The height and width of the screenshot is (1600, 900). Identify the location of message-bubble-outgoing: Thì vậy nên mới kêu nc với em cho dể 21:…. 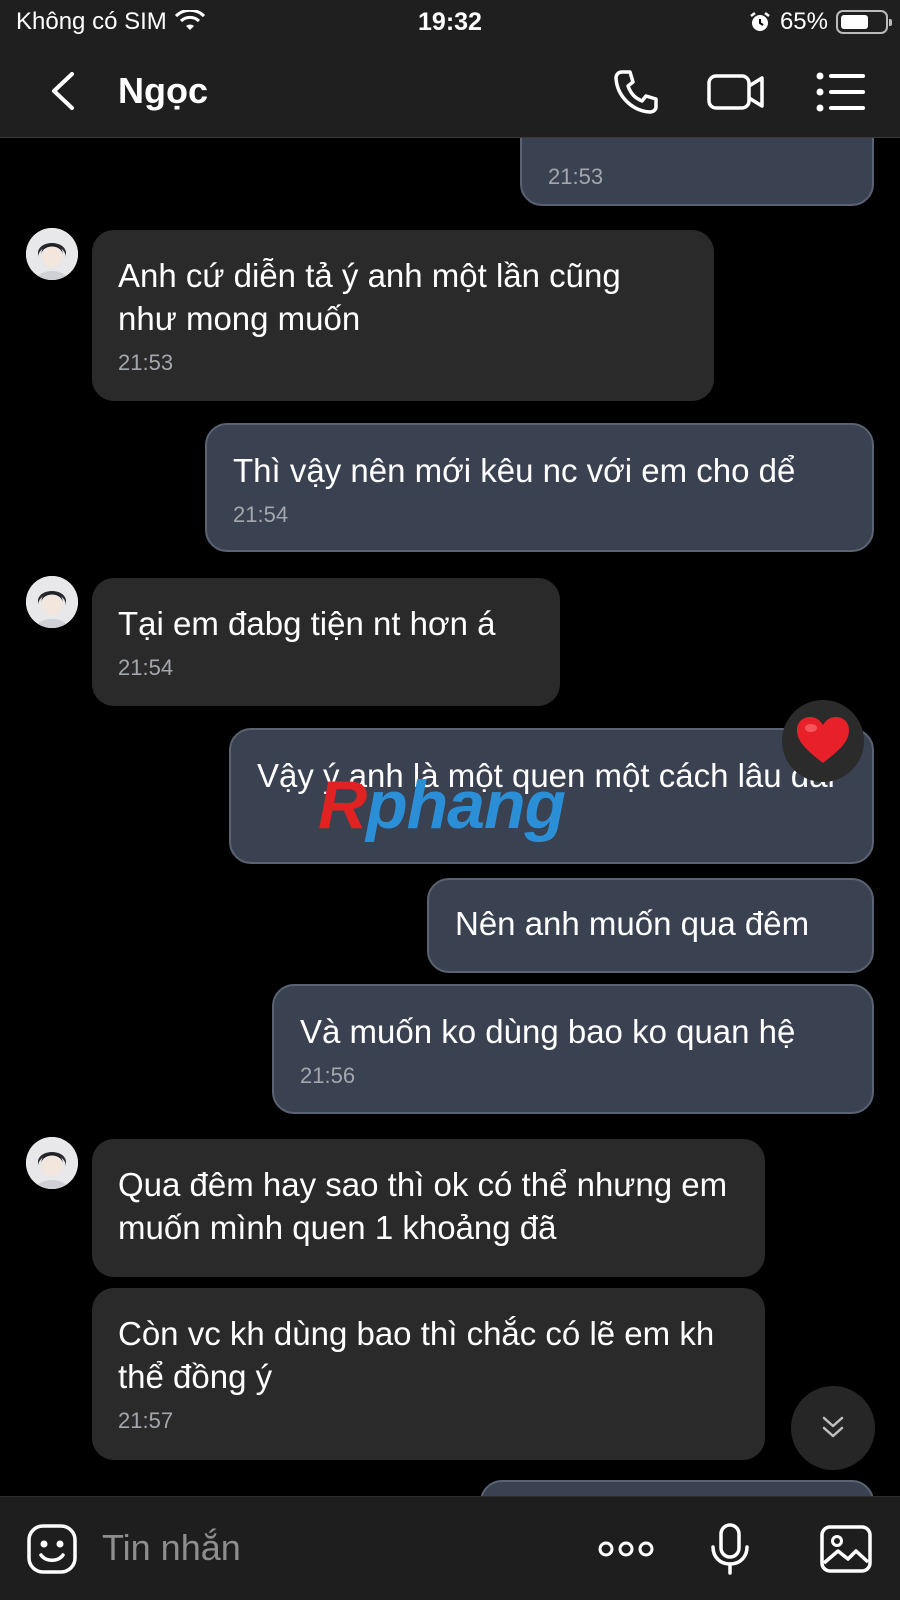
(539, 487).